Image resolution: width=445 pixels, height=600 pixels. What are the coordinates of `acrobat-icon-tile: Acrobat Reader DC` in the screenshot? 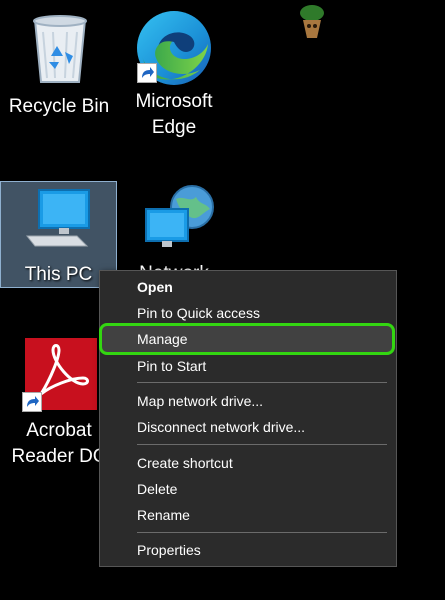 It's located at (59, 405).